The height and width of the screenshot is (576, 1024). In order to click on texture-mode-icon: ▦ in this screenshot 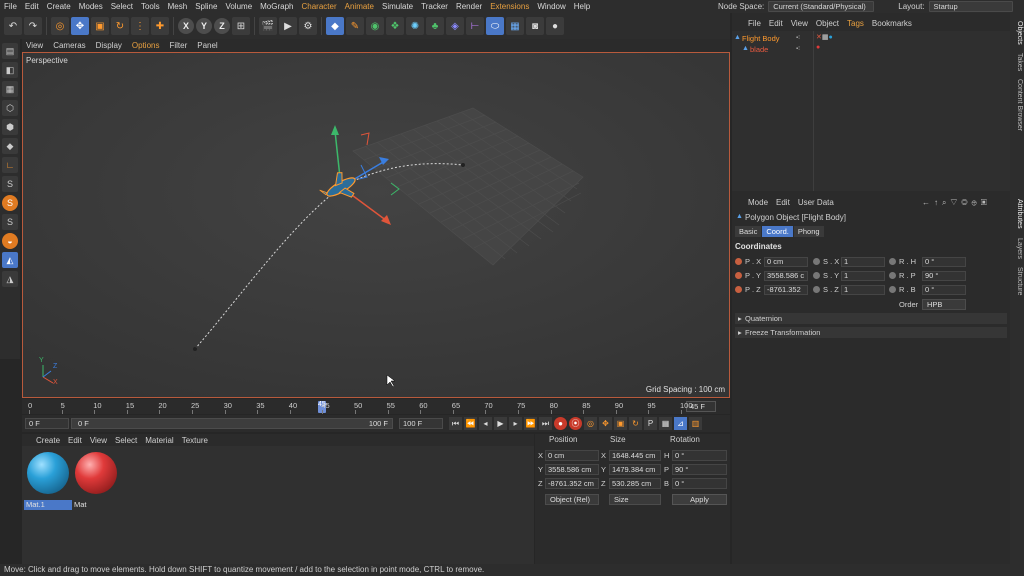, I will do `click(10, 89)`.